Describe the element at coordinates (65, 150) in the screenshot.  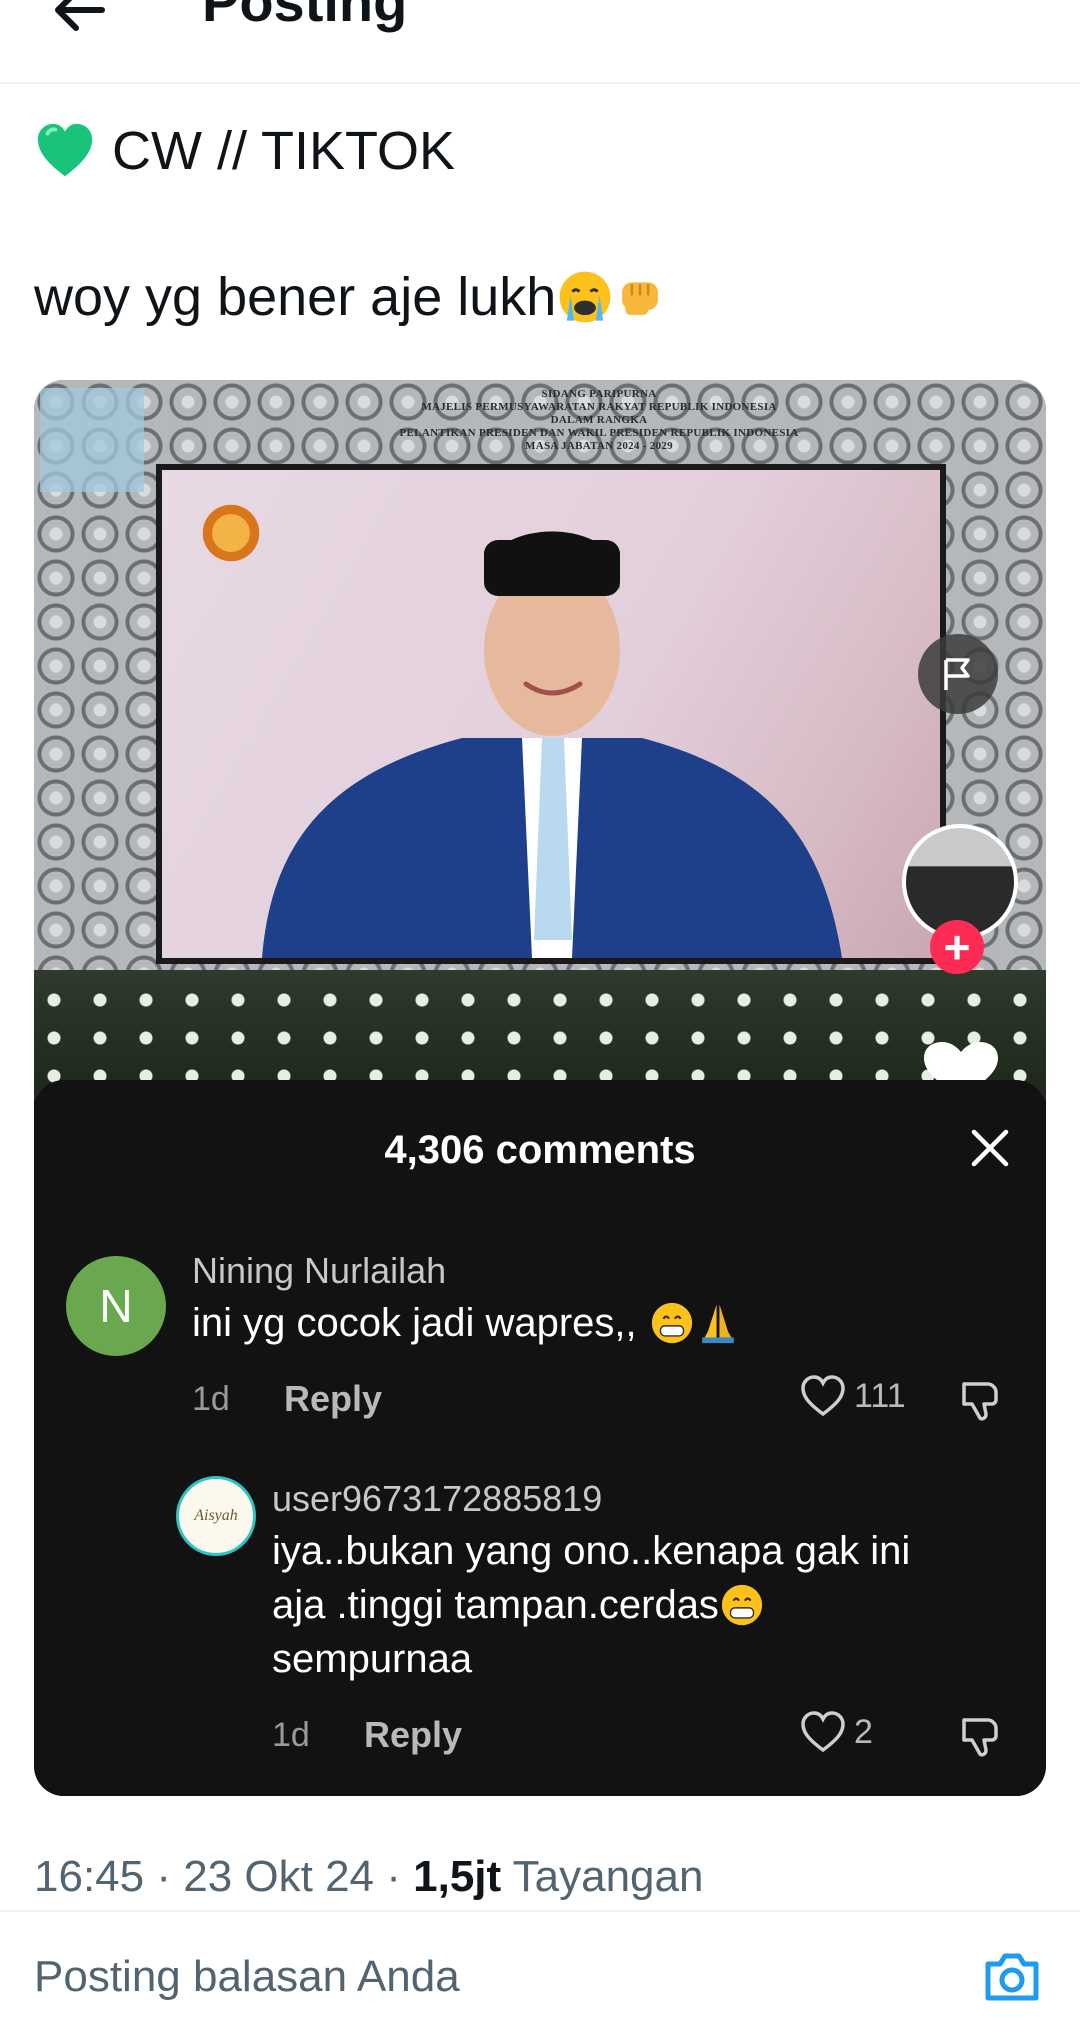
I see `green-heart-icon` at that location.